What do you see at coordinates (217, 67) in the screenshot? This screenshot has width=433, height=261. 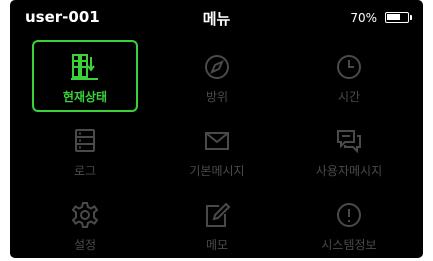 I see `compass-icon` at bounding box center [217, 67].